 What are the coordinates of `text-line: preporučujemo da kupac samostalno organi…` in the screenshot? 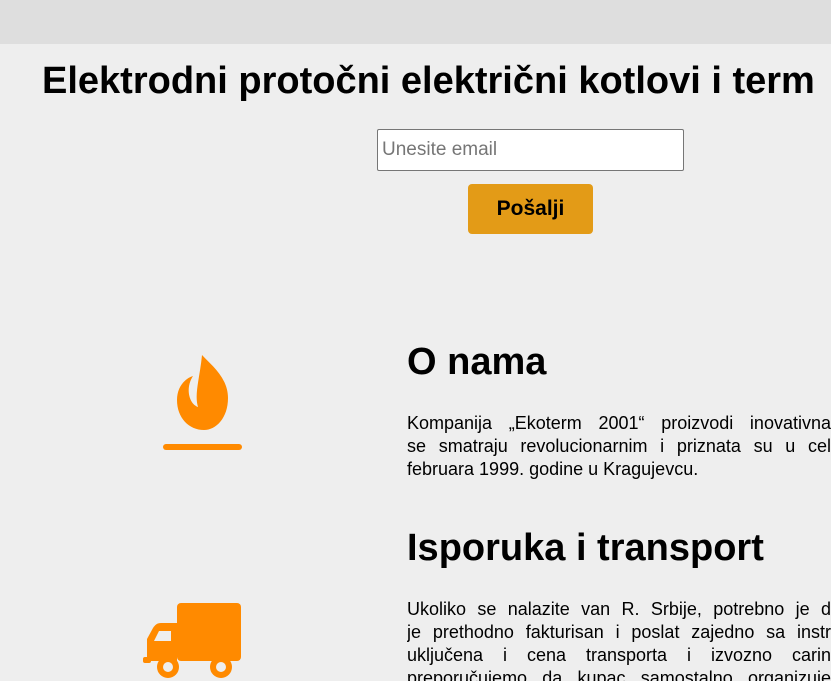 It's located at (619, 674).